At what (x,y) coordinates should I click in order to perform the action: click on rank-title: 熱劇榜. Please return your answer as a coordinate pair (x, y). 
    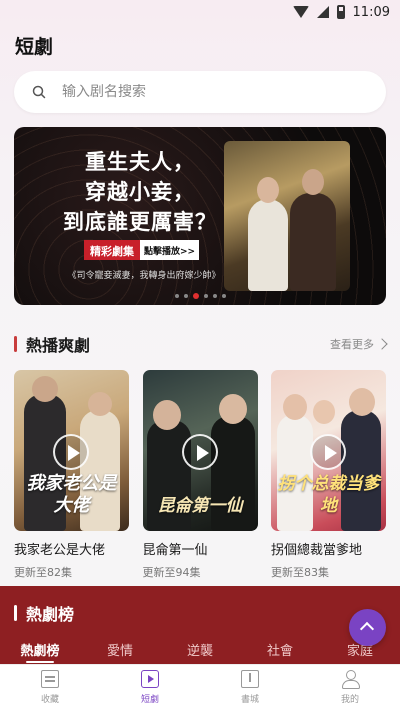
    Looking at the image, I should click on (50, 614).